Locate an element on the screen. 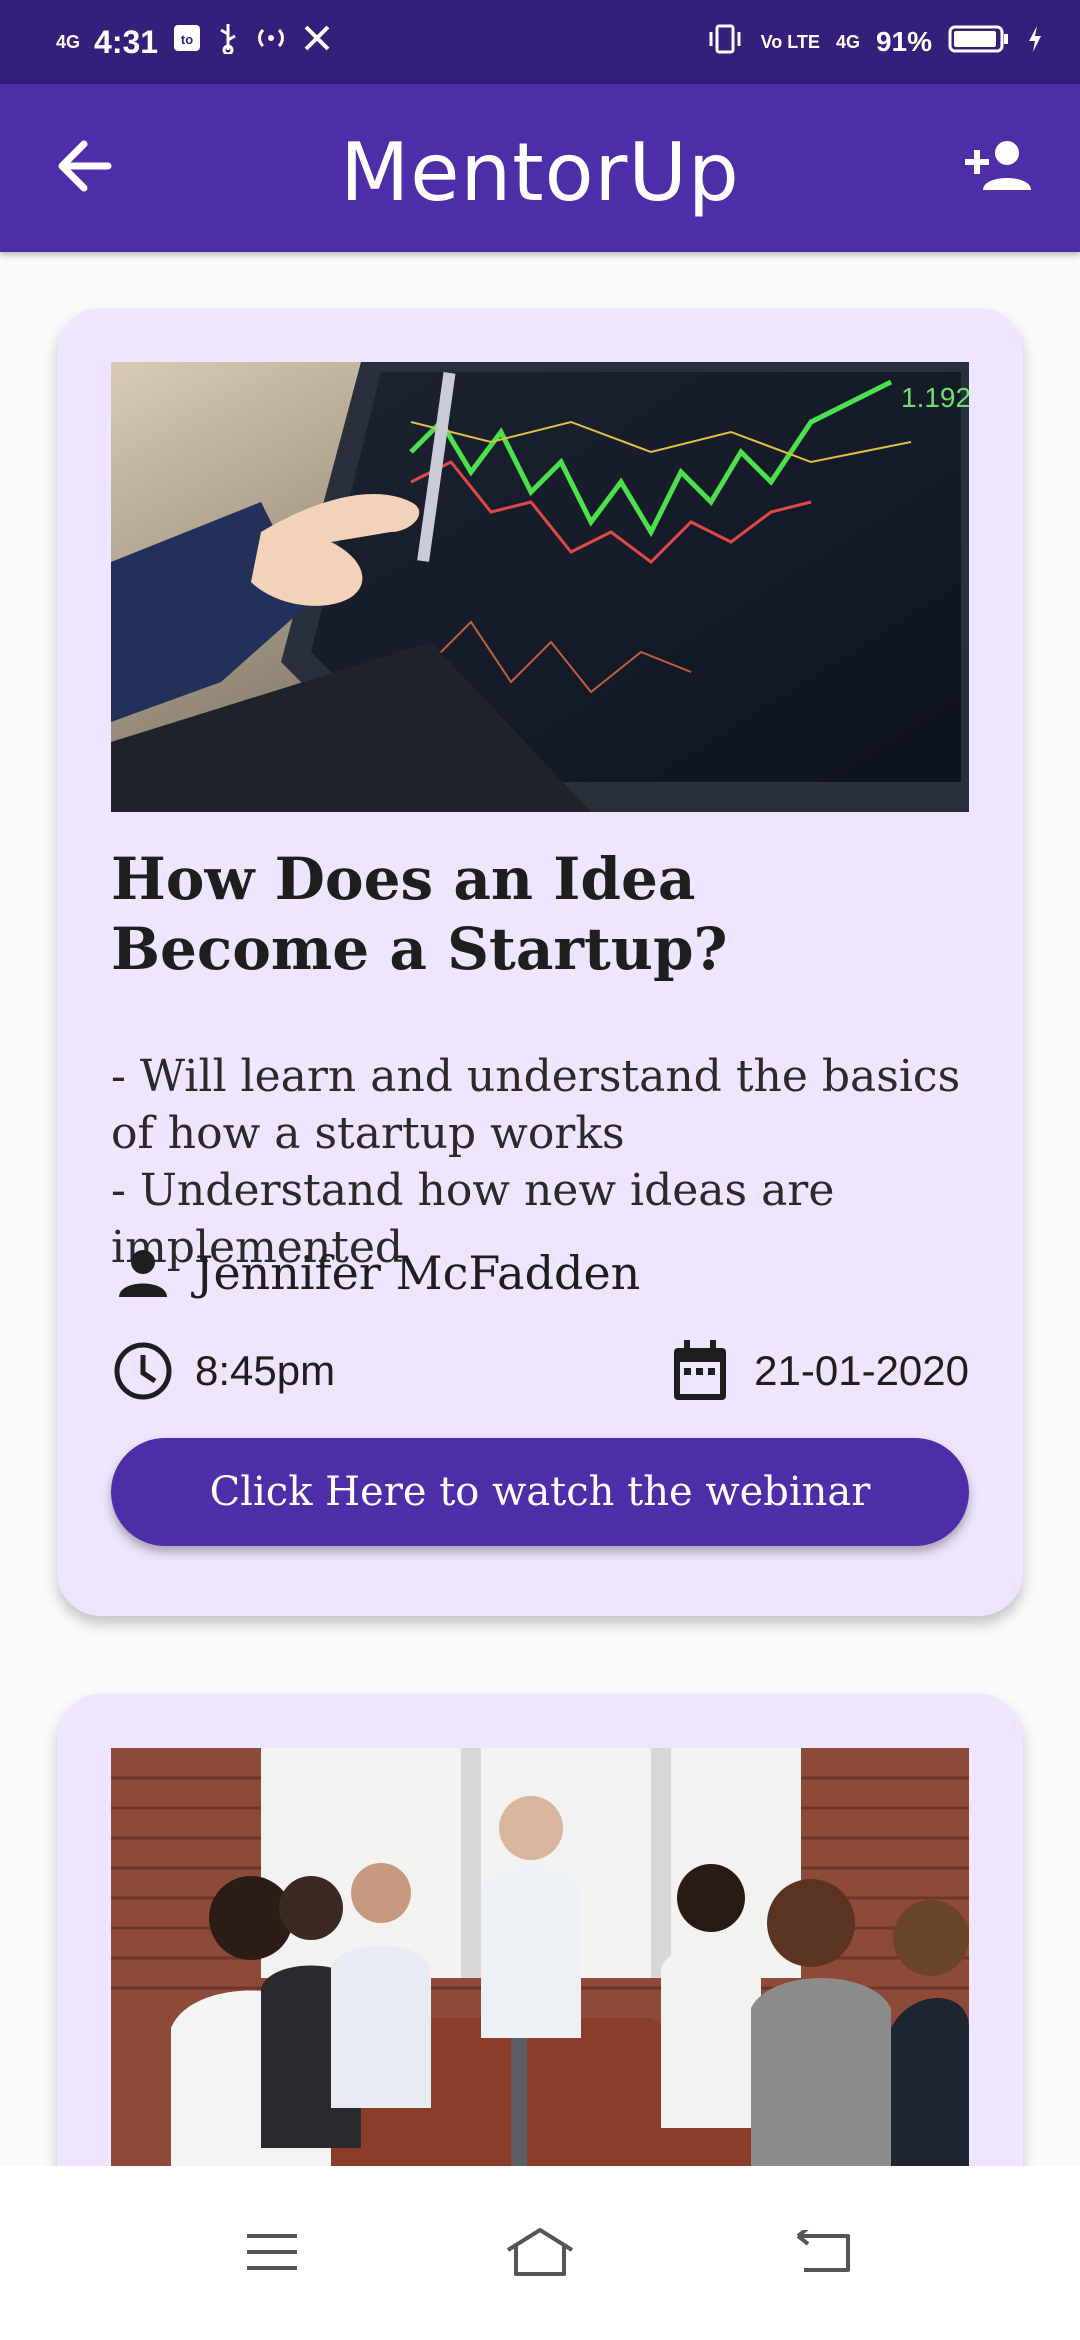  webinar-time: 8:45pm is located at coordinates (265, 1370).